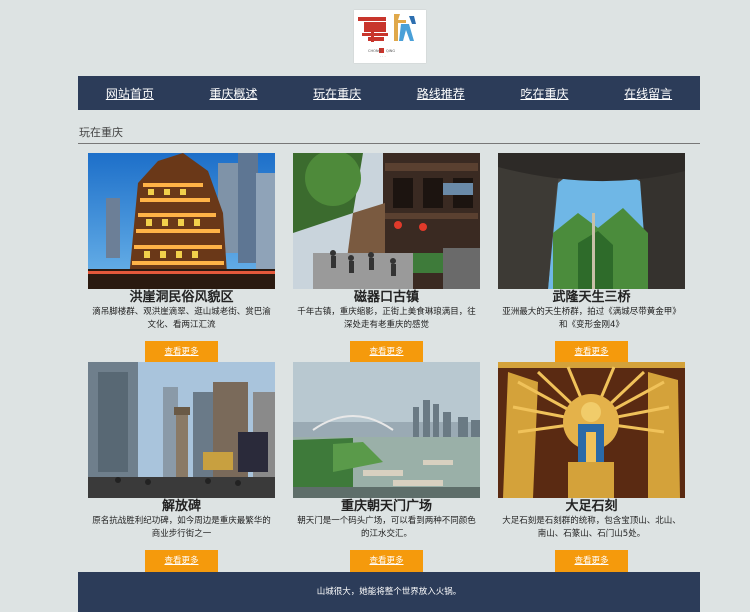 Image resolution: width=750 pixels, height=612 pixels. I want to click on nav-item-food: 吃在重庆, so click(544, 93).